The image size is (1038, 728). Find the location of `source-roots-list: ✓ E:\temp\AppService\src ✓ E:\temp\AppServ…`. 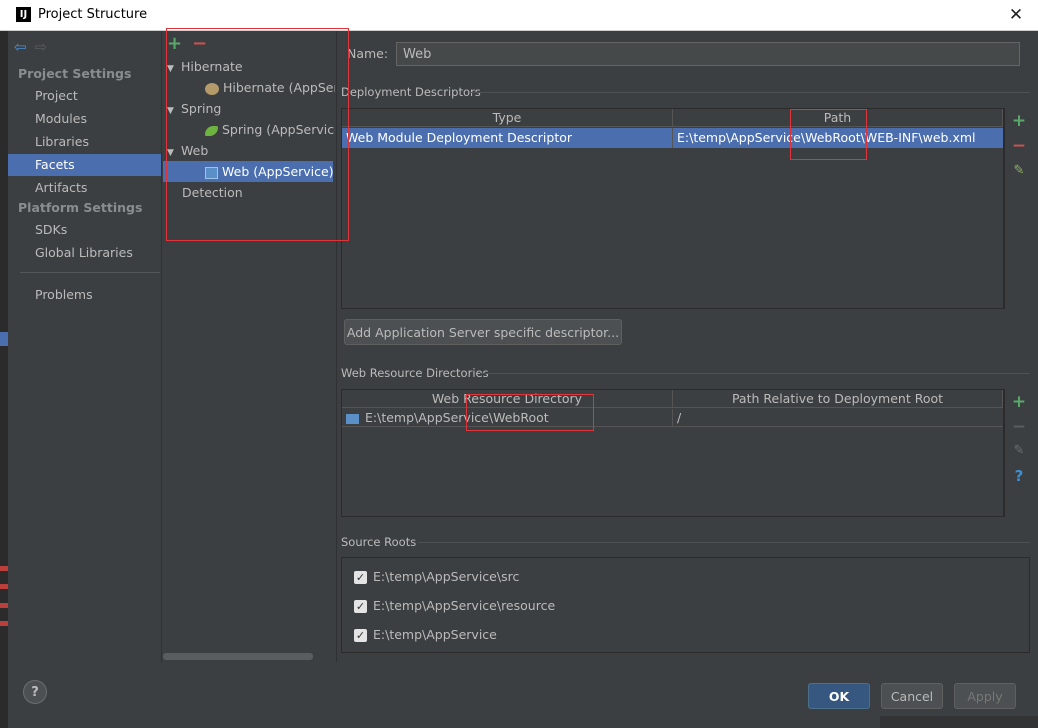

source-roots-list: ✓ E:\temp\AppService\src ✓ E:\temp\AppServ… is located at coordinates (685, 605).